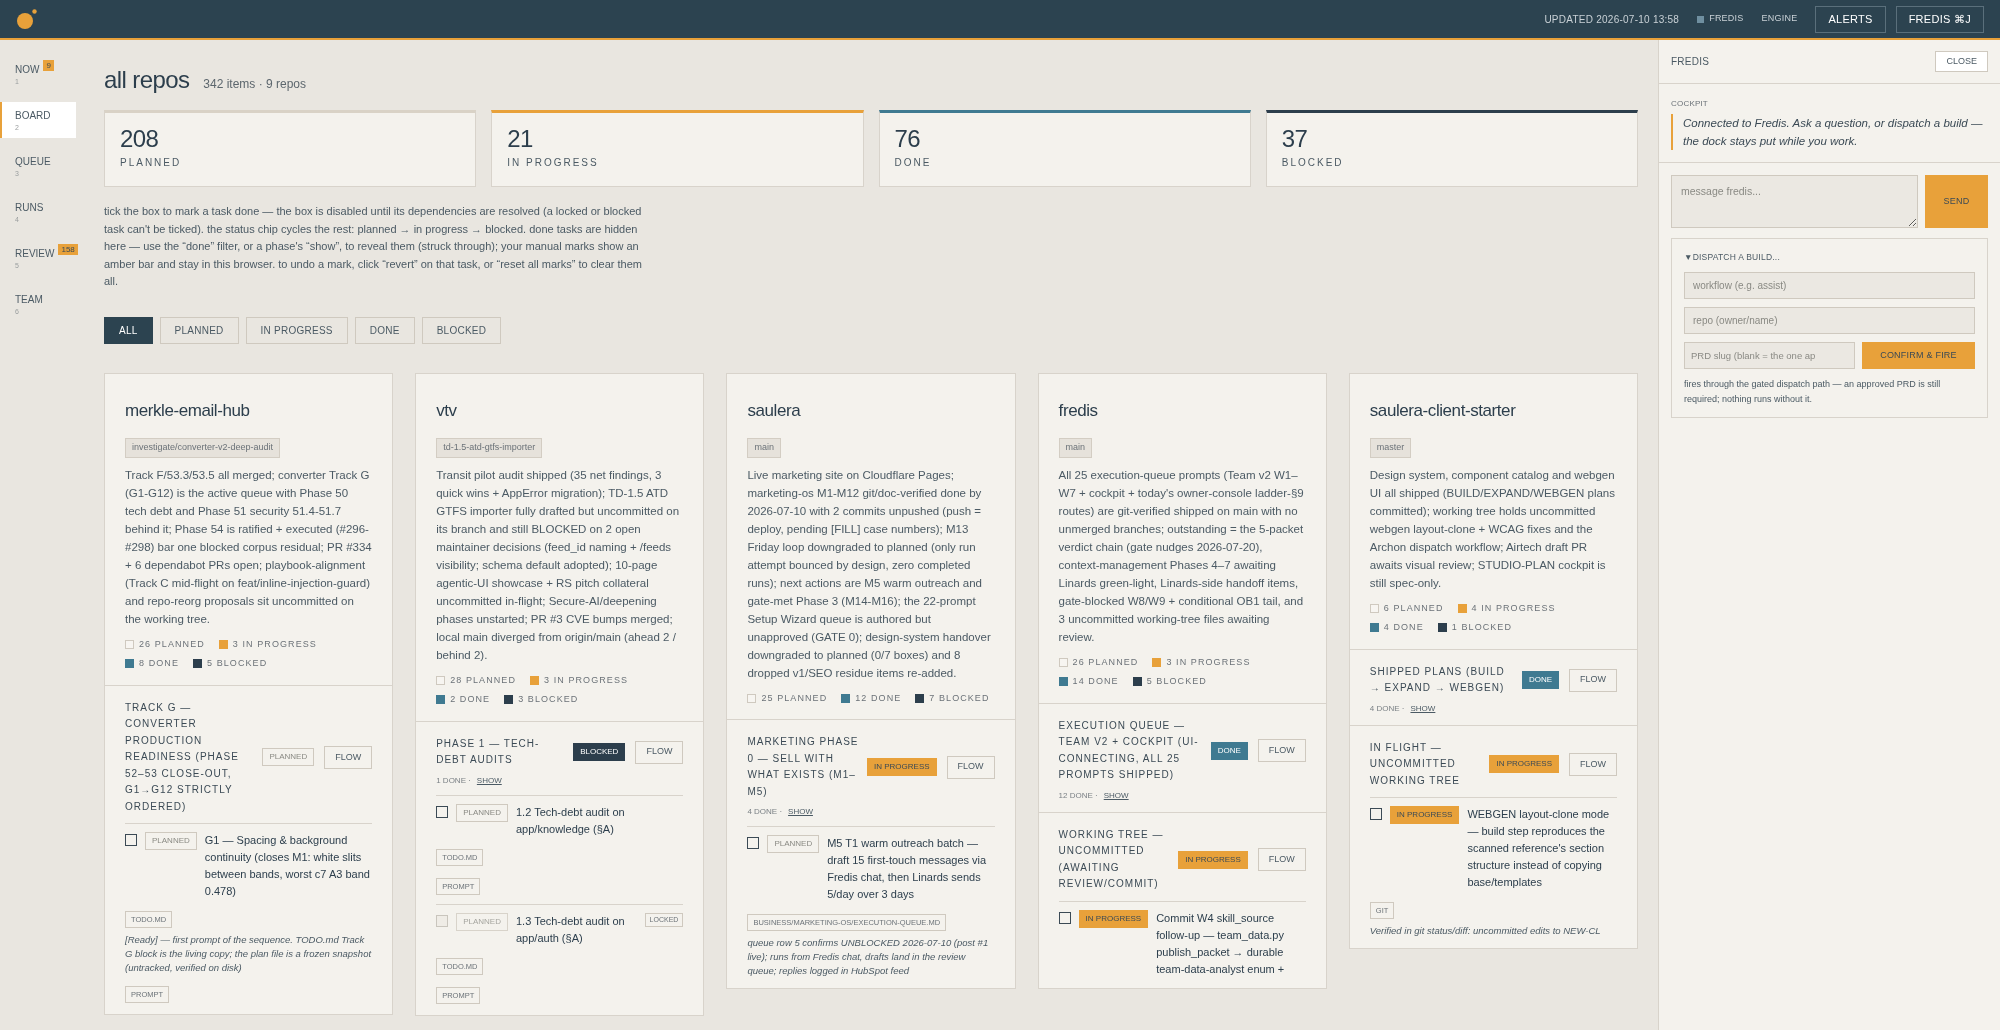 This screenshot has width=2000, height=1030. Describe the element at coordinates (1850, 19) in the screenshot. I see `header-button: ALERTS` at that location.